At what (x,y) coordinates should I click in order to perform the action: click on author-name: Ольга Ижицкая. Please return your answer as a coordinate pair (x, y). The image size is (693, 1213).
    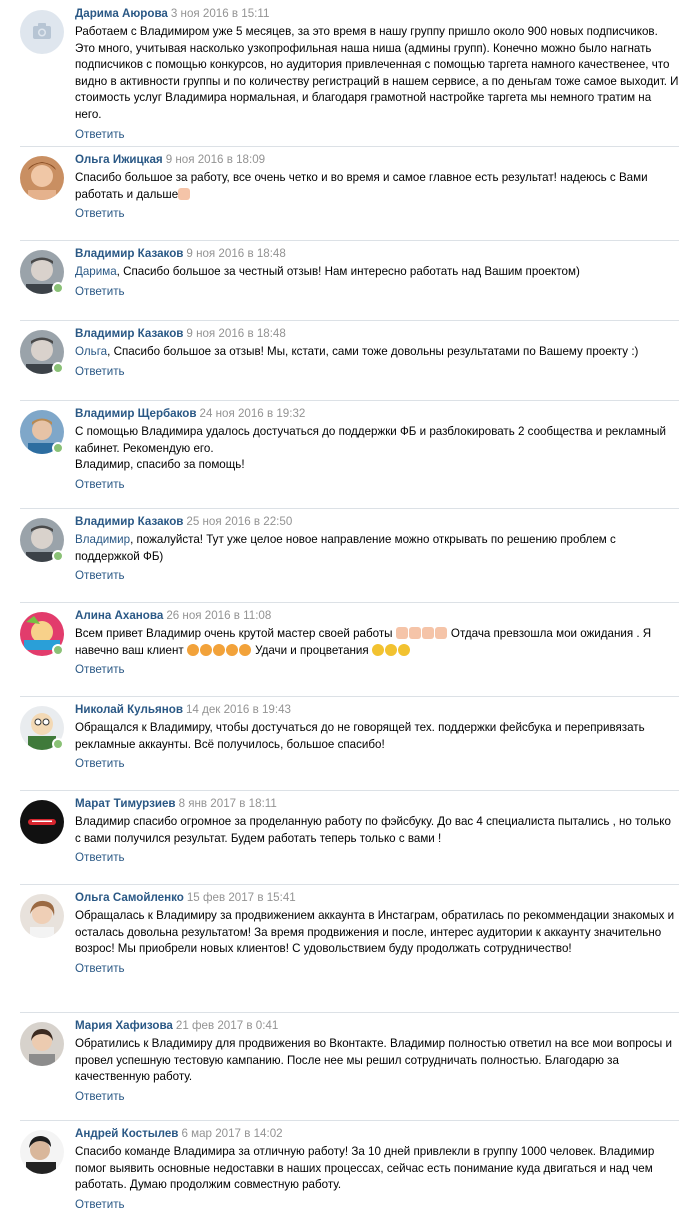
    Looking at the image, I should click on (119, 159).